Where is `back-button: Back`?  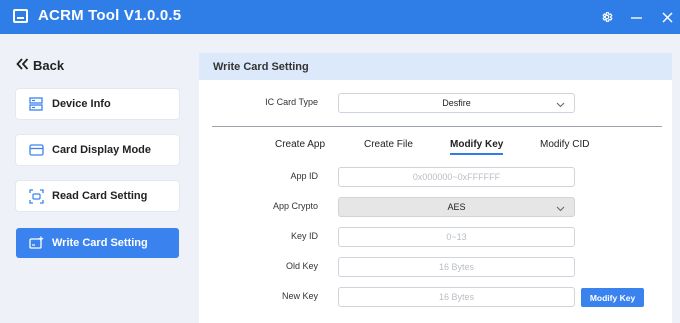
back-button: Back is located at coordinates (40, 65).